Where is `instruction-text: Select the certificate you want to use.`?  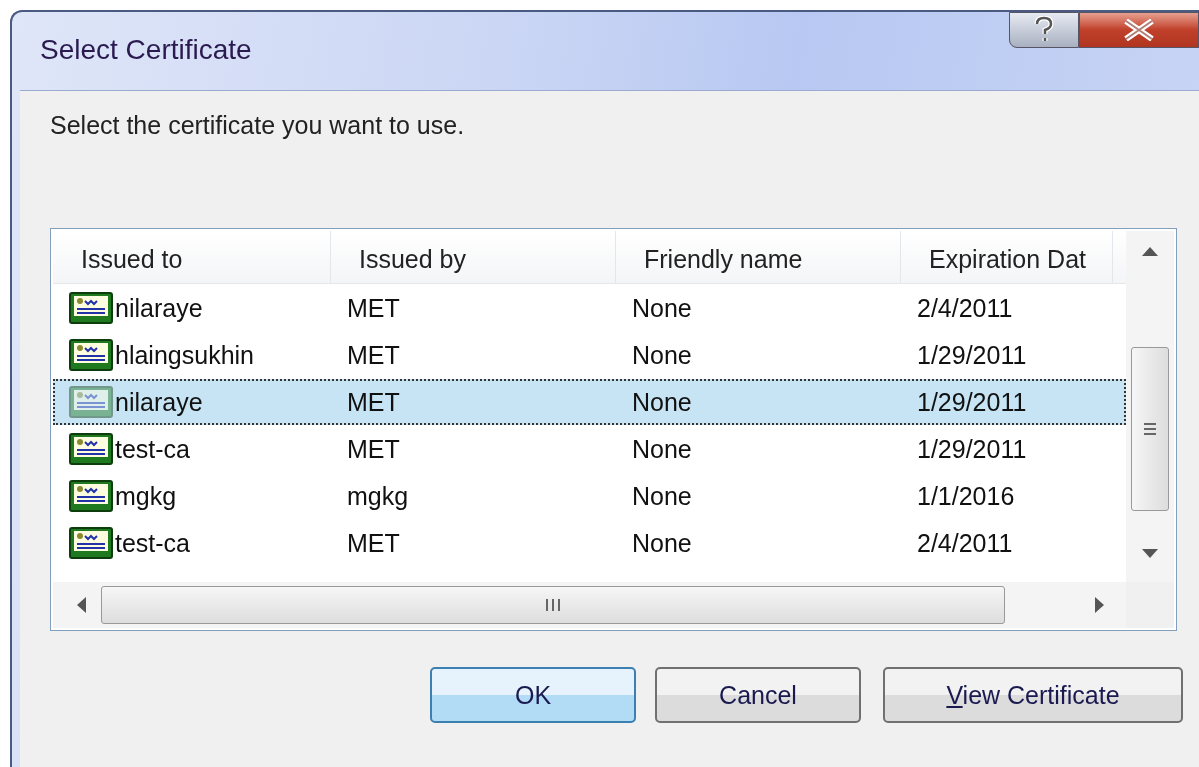
instruction-text: Select the certificate you want to use. is located at coordinates (258, 125).